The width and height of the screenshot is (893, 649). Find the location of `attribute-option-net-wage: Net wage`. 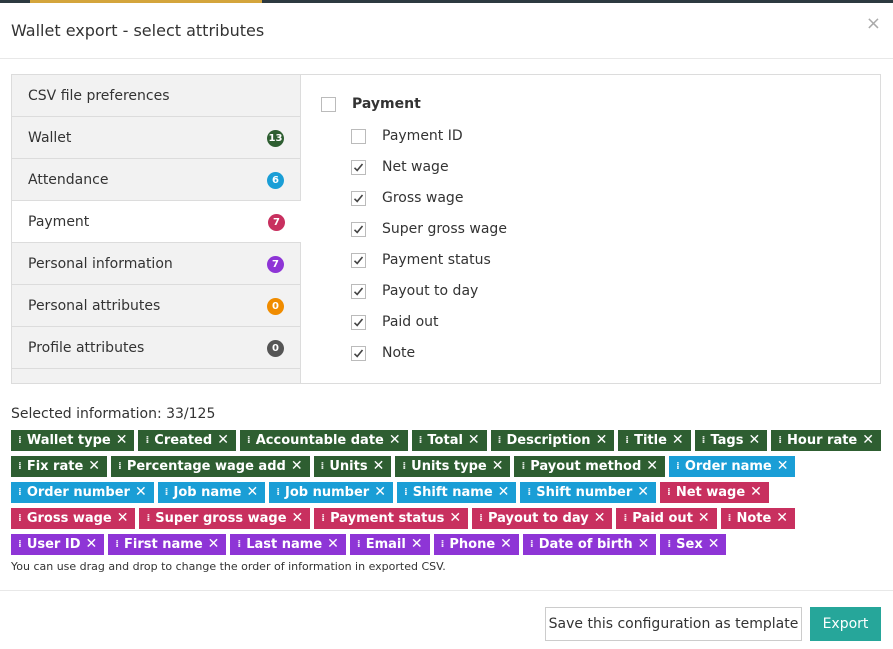

attribute-option-net-wage: Net wage is located at coordinates (400, 167).